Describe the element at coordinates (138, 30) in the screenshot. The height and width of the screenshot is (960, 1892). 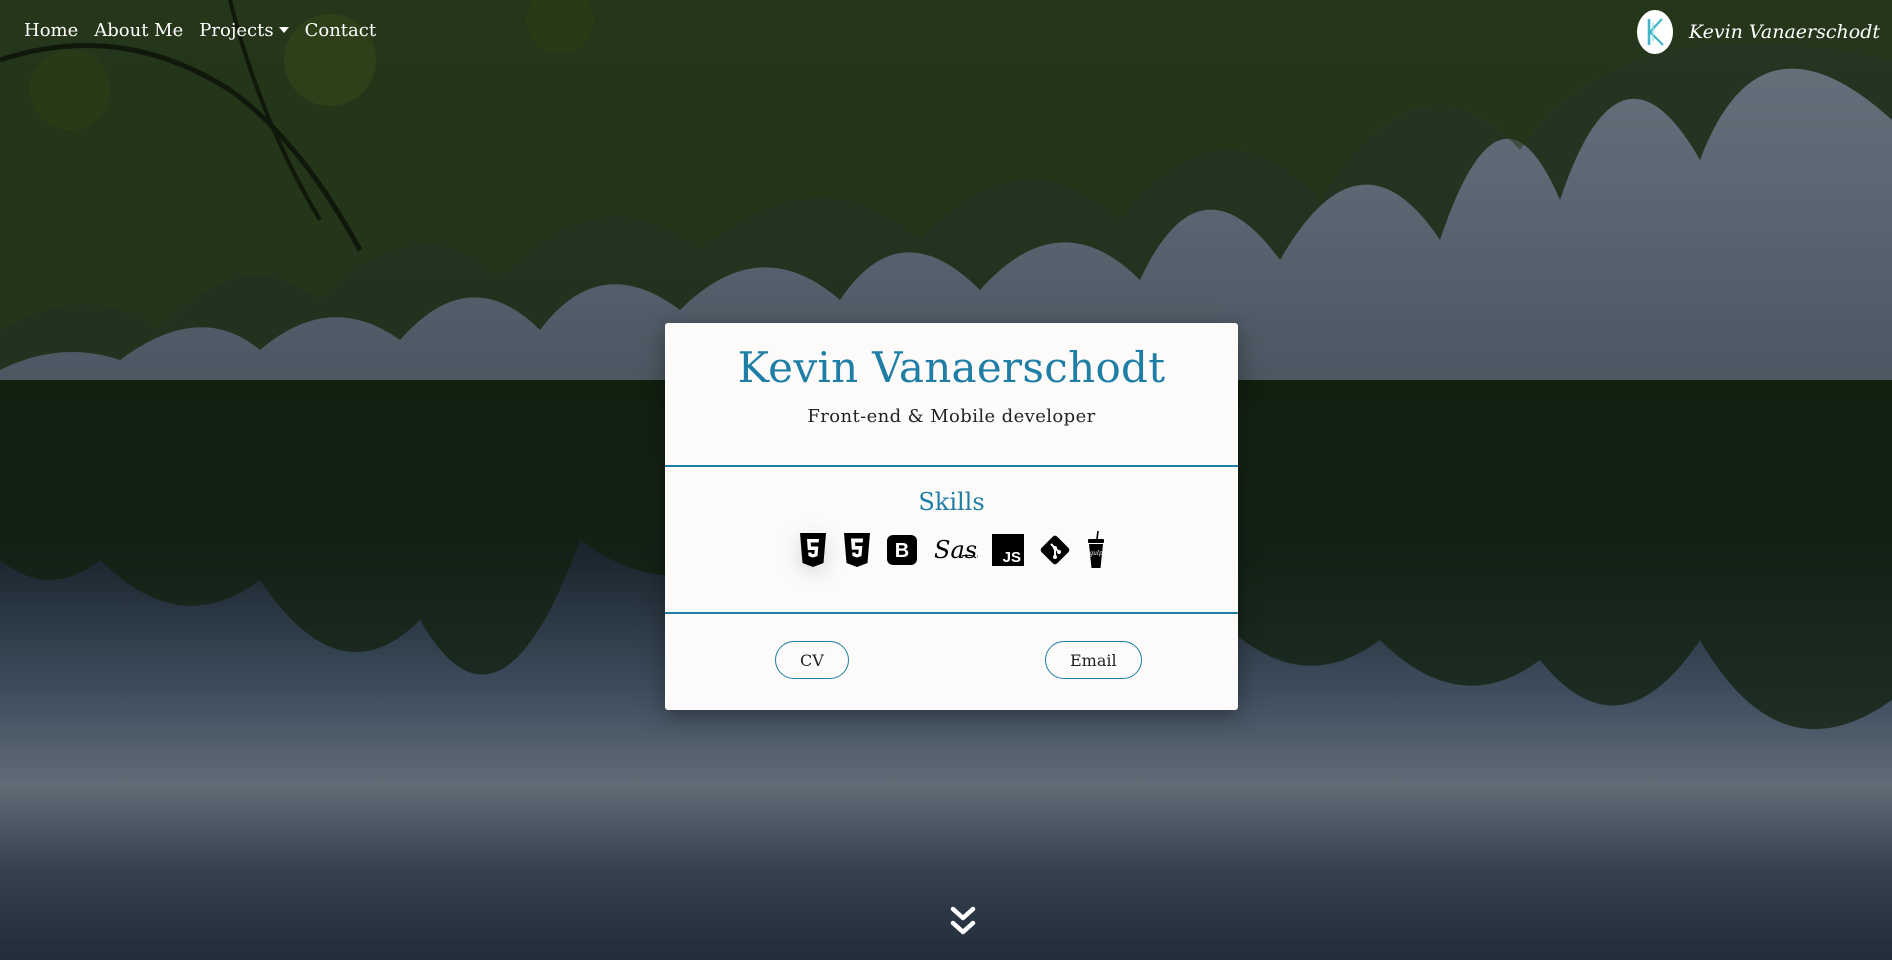
I see `nav-link-about-me: About Me` at that location.